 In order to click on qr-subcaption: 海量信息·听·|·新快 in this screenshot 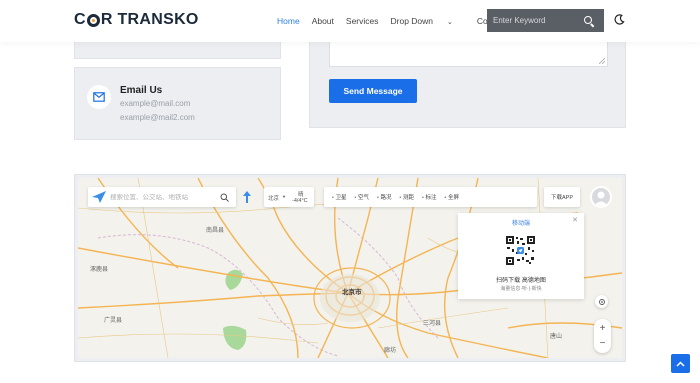, I will do `click(521, 289)`.